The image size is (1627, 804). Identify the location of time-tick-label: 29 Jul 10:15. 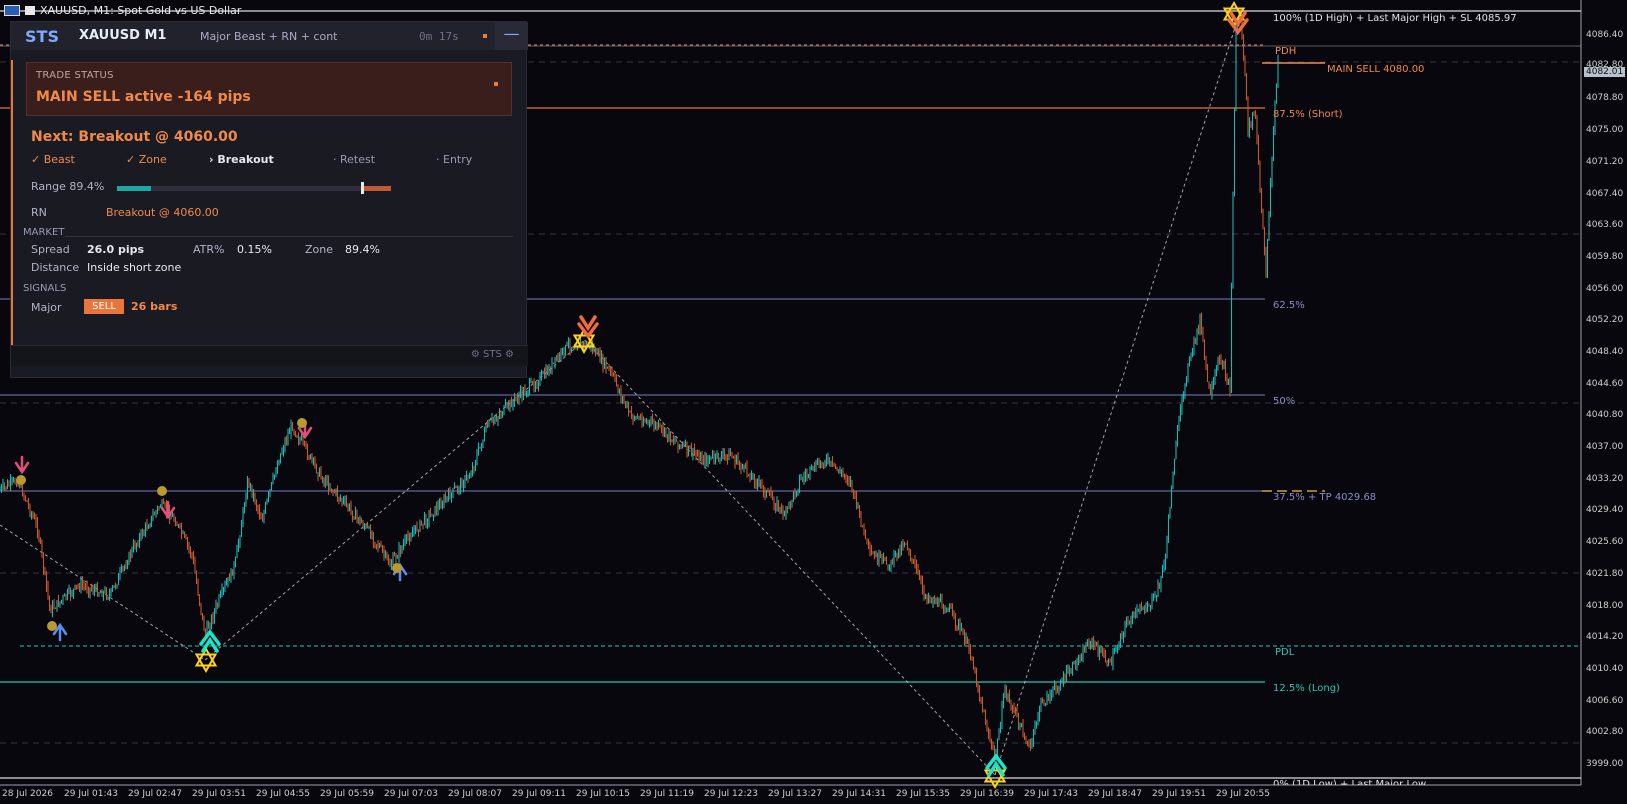
(603, 794).